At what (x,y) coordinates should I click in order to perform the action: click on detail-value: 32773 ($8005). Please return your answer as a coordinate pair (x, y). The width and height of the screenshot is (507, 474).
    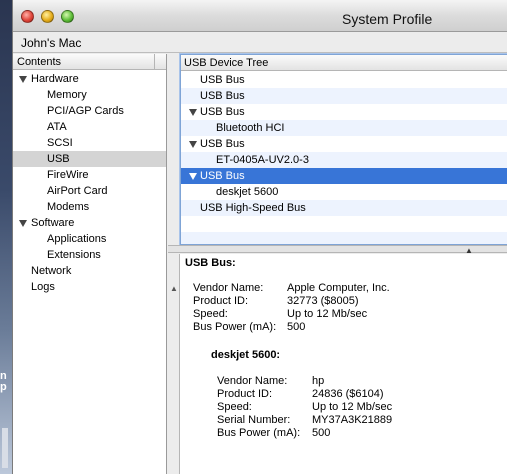
    Looking at the image, I should click on (323, 301).